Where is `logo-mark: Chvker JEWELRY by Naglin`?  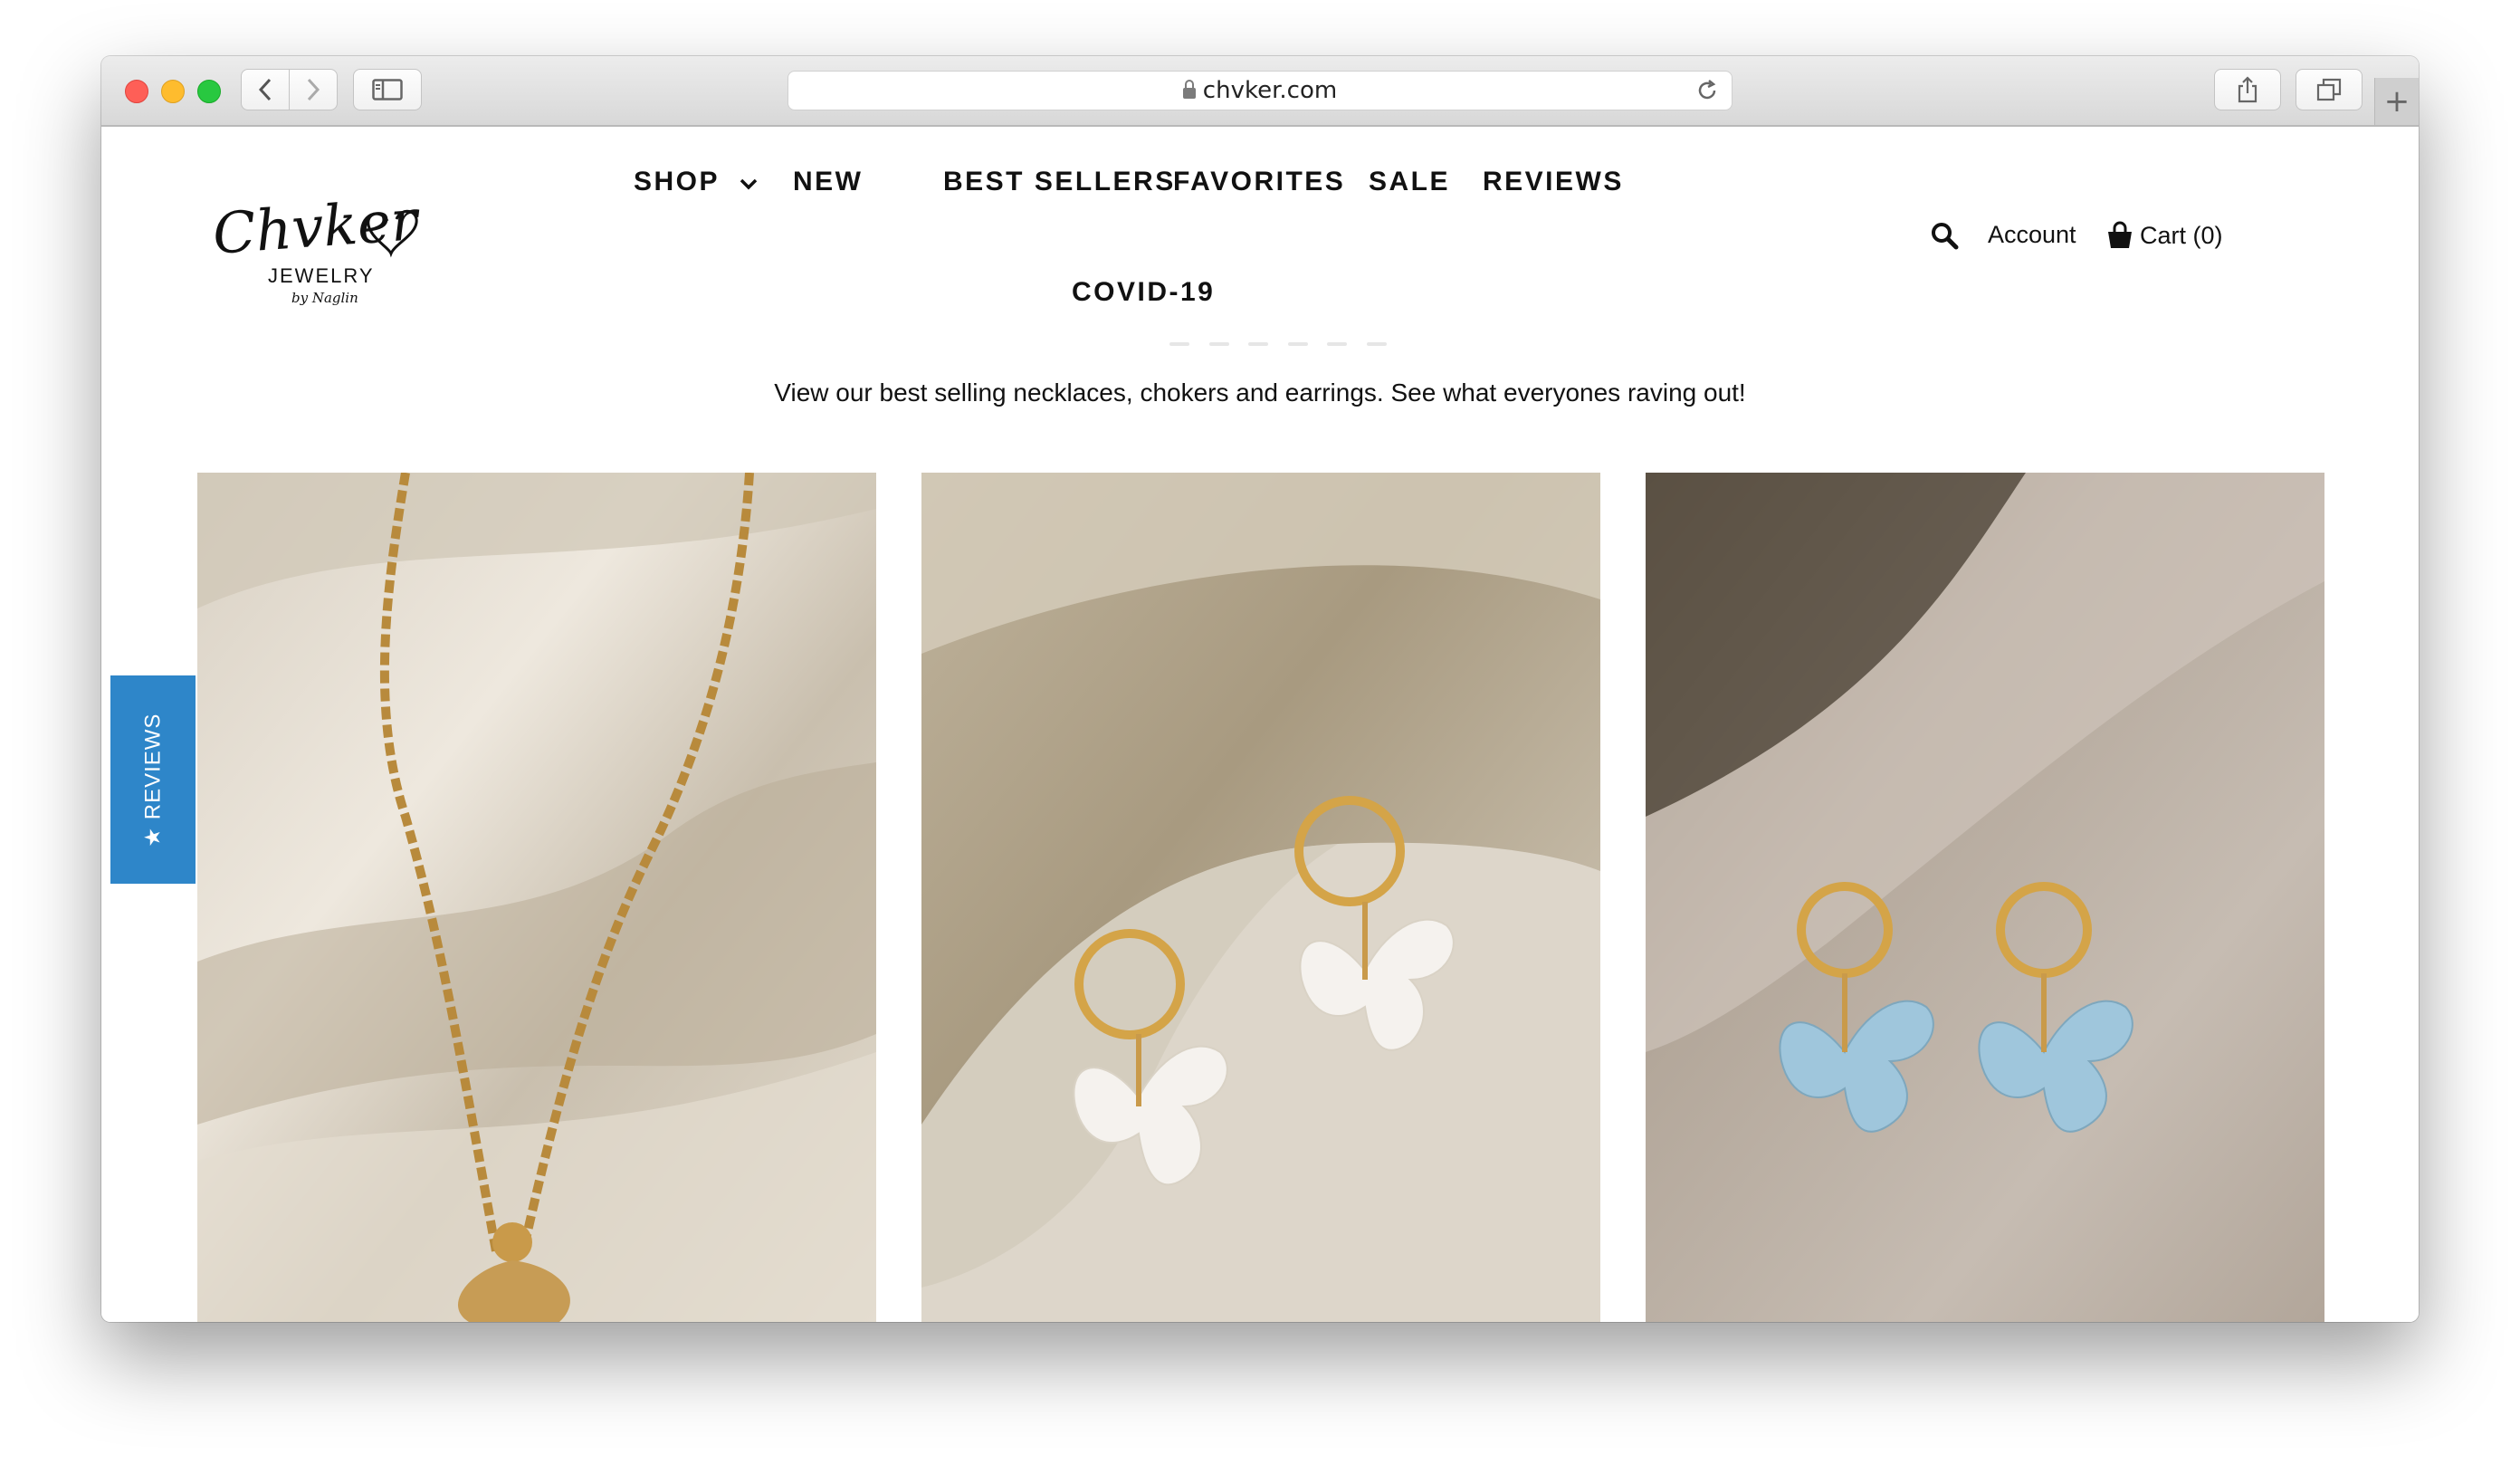 logo-mark: Chvker JEWELRY by Naglin is located at coordinates (317, 246).